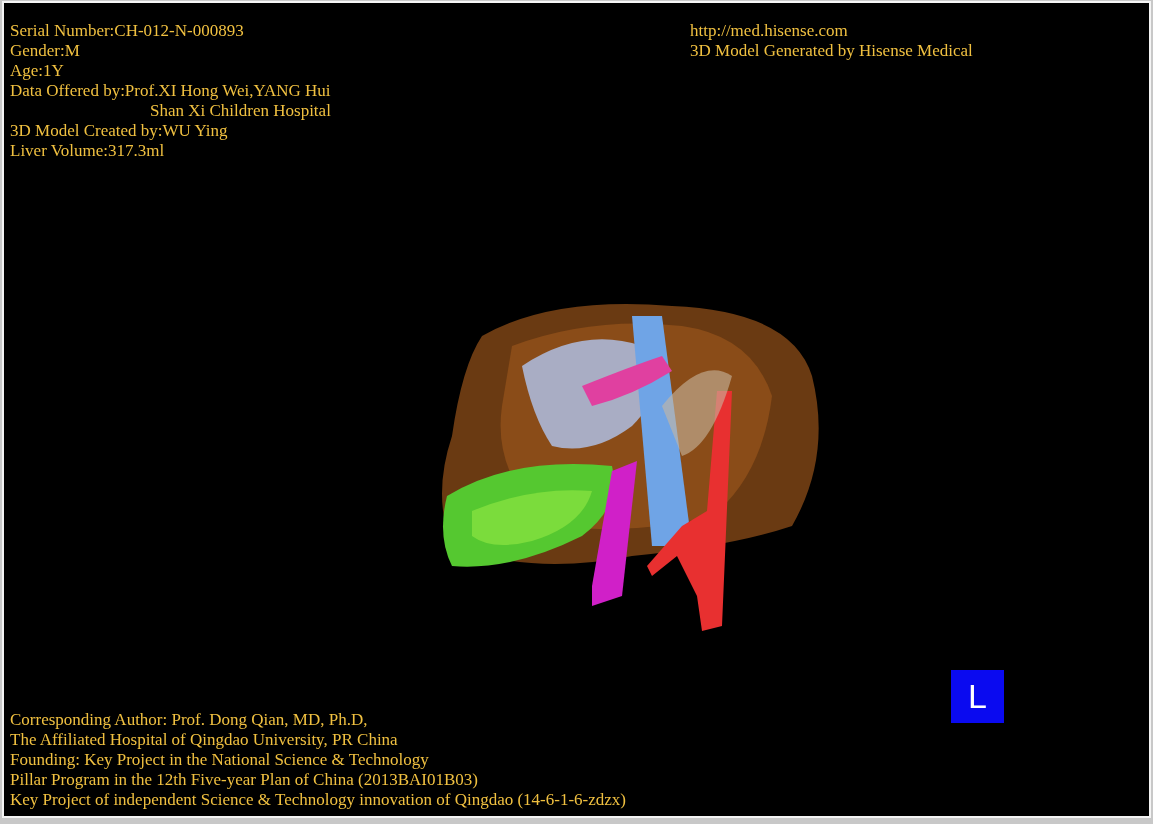 This screenshot has height=824, width=1153. I want to click on info-text: Liver Volume:317.3ml, so click(88, 151).